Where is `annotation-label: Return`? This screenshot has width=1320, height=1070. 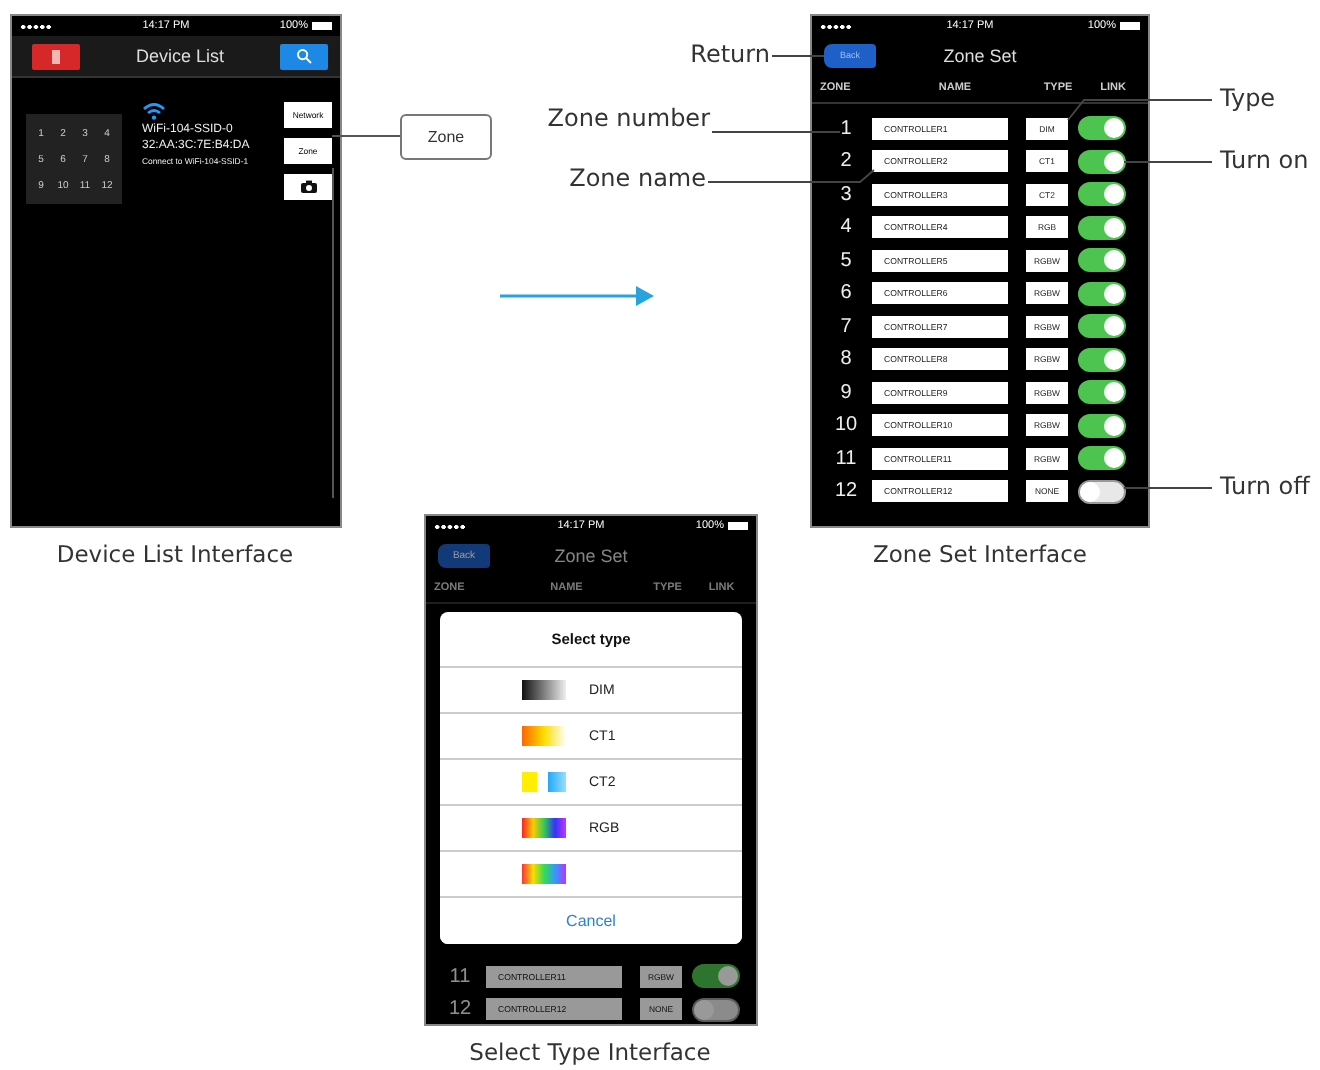
annotation-label: Return is located at coordinates (730, 54).